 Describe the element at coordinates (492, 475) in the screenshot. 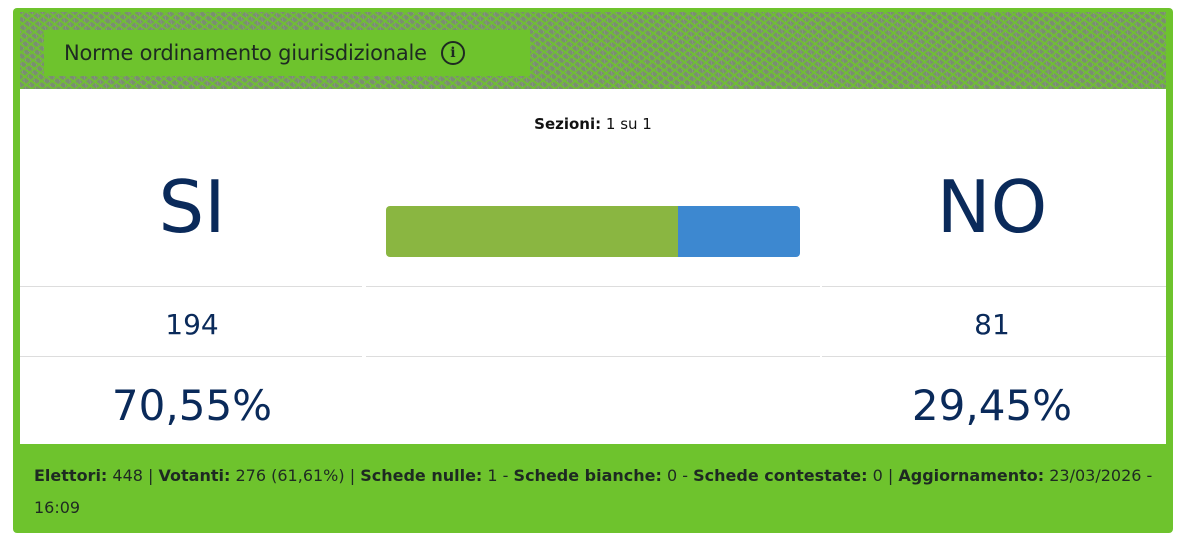

I see `nulle-value: 1` at that location.